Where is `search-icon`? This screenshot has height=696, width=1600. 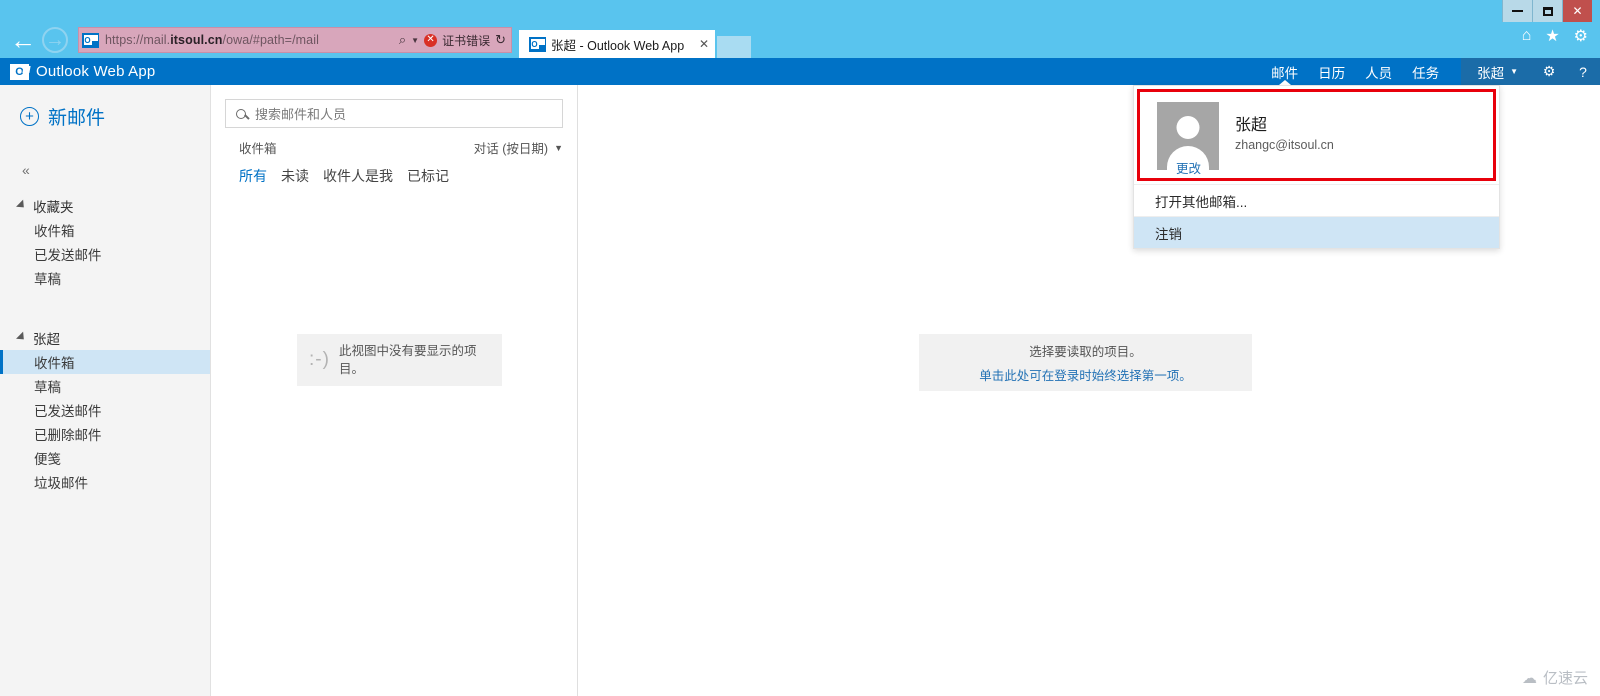 search-icon is located at coordinates (241, 113).